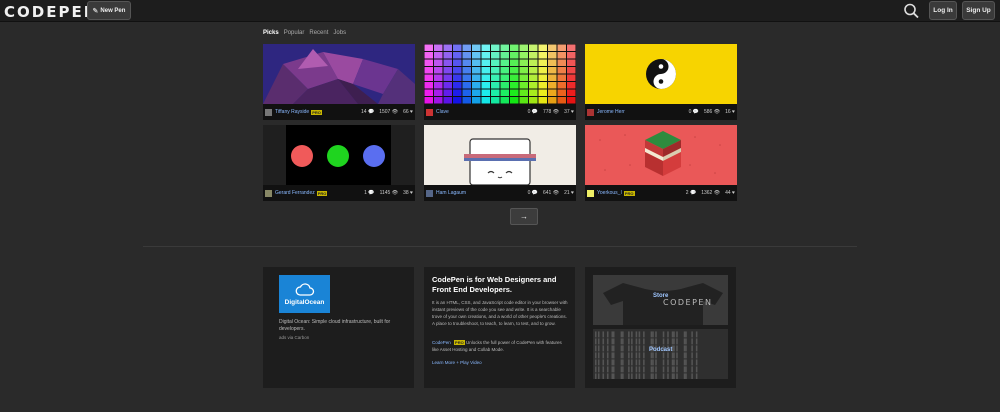 The height and width of the screenshot is (412, 1000). What do you see at coordinates (304, 289) in the screenshot?
I see `cloud-icon` at bounding box center [304, 289].